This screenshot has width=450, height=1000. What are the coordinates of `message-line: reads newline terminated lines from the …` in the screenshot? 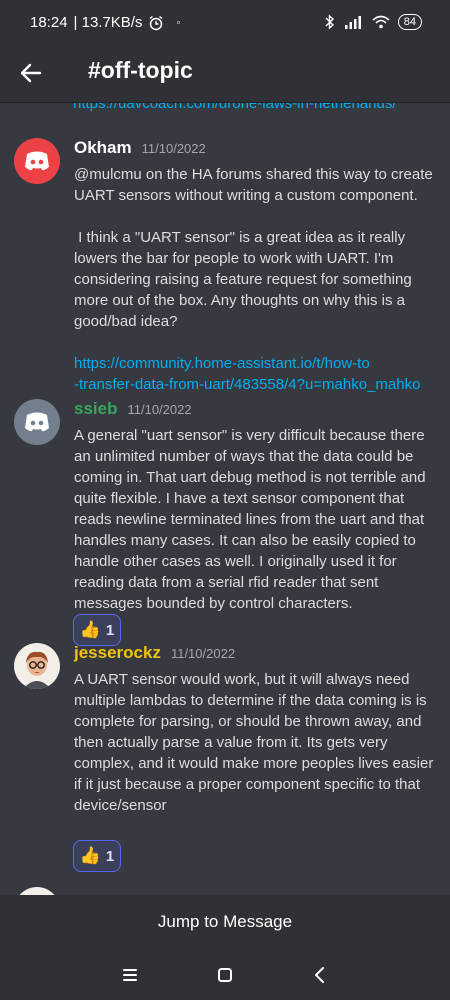 It's located at (249, 519).